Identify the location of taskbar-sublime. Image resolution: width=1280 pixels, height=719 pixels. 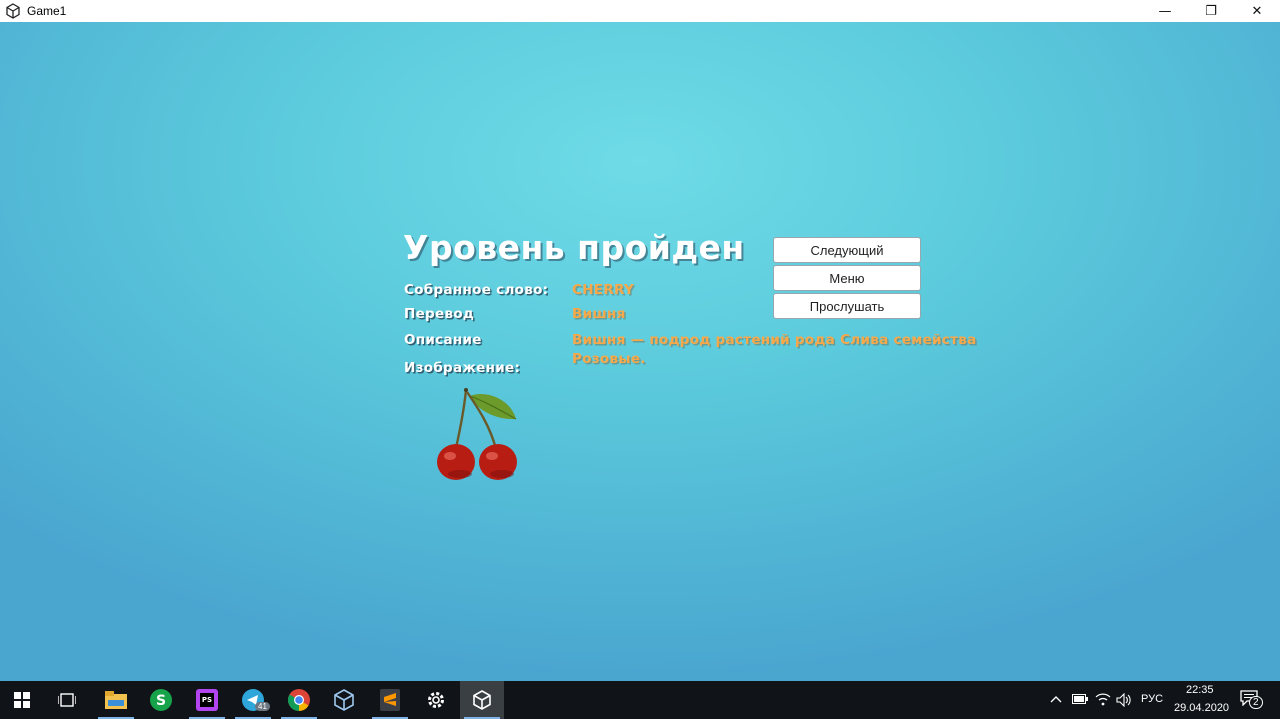
(390, 700).